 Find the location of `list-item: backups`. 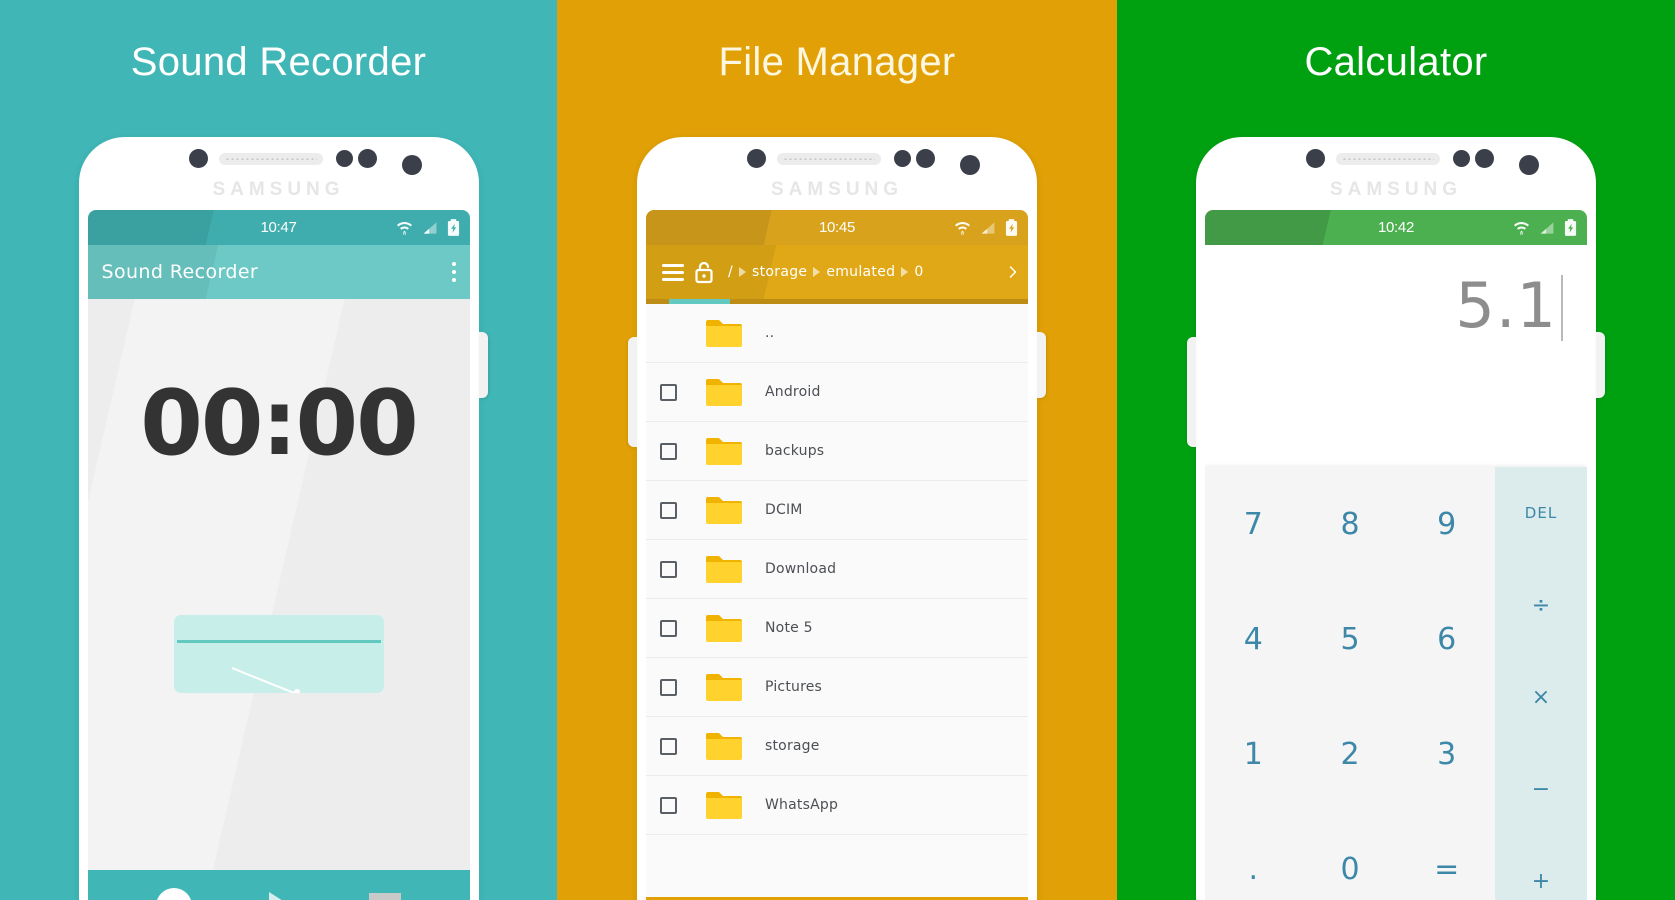

list-item: backups is located at coordinates (837, 451).